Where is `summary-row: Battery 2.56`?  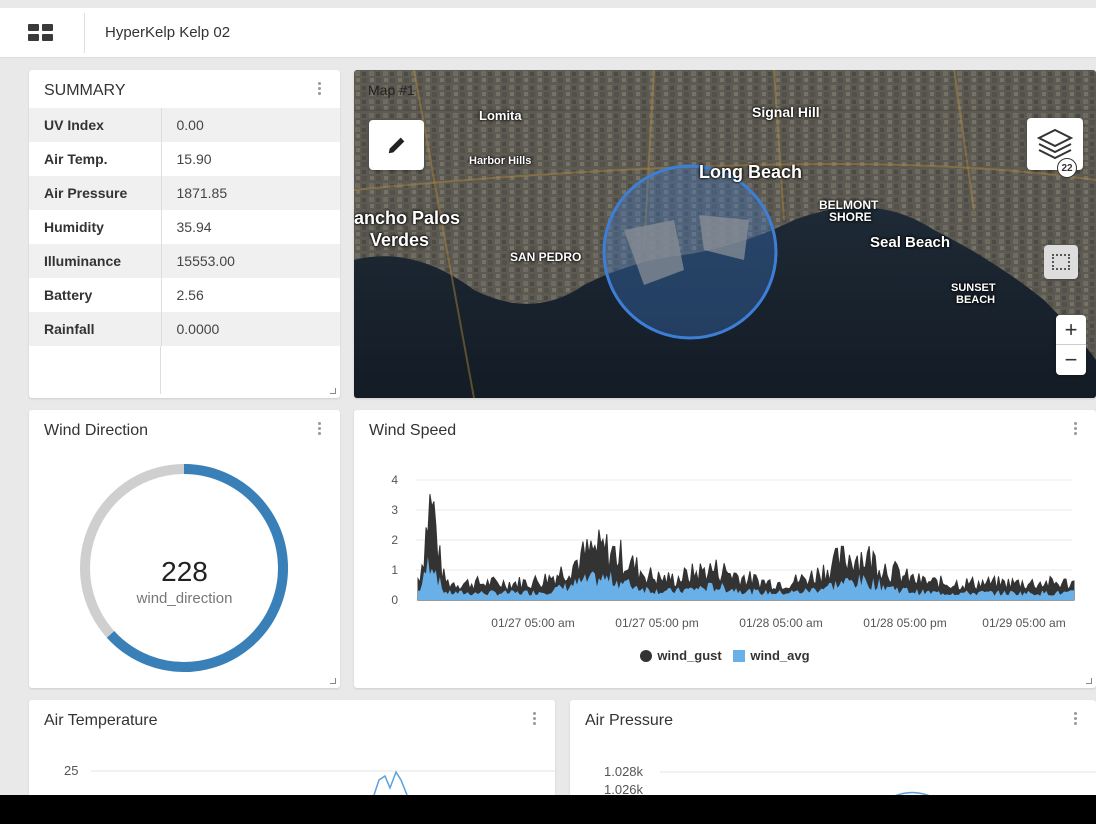 summary-row: Battery 2.56 is located at coordinates (184, 295).